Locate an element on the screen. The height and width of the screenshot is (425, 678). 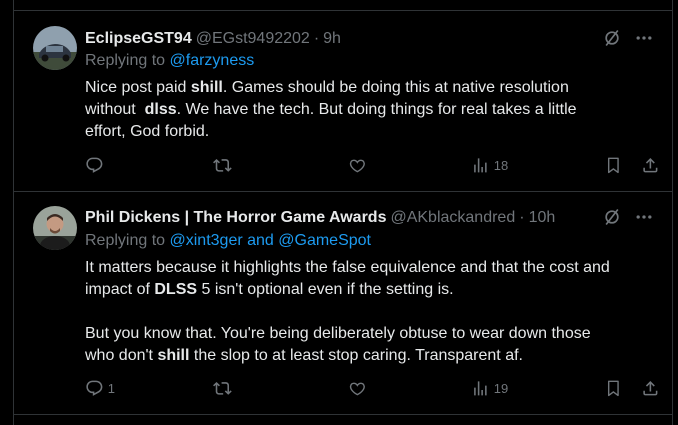
timestamp: 9h is located at coordinates (332, 39).